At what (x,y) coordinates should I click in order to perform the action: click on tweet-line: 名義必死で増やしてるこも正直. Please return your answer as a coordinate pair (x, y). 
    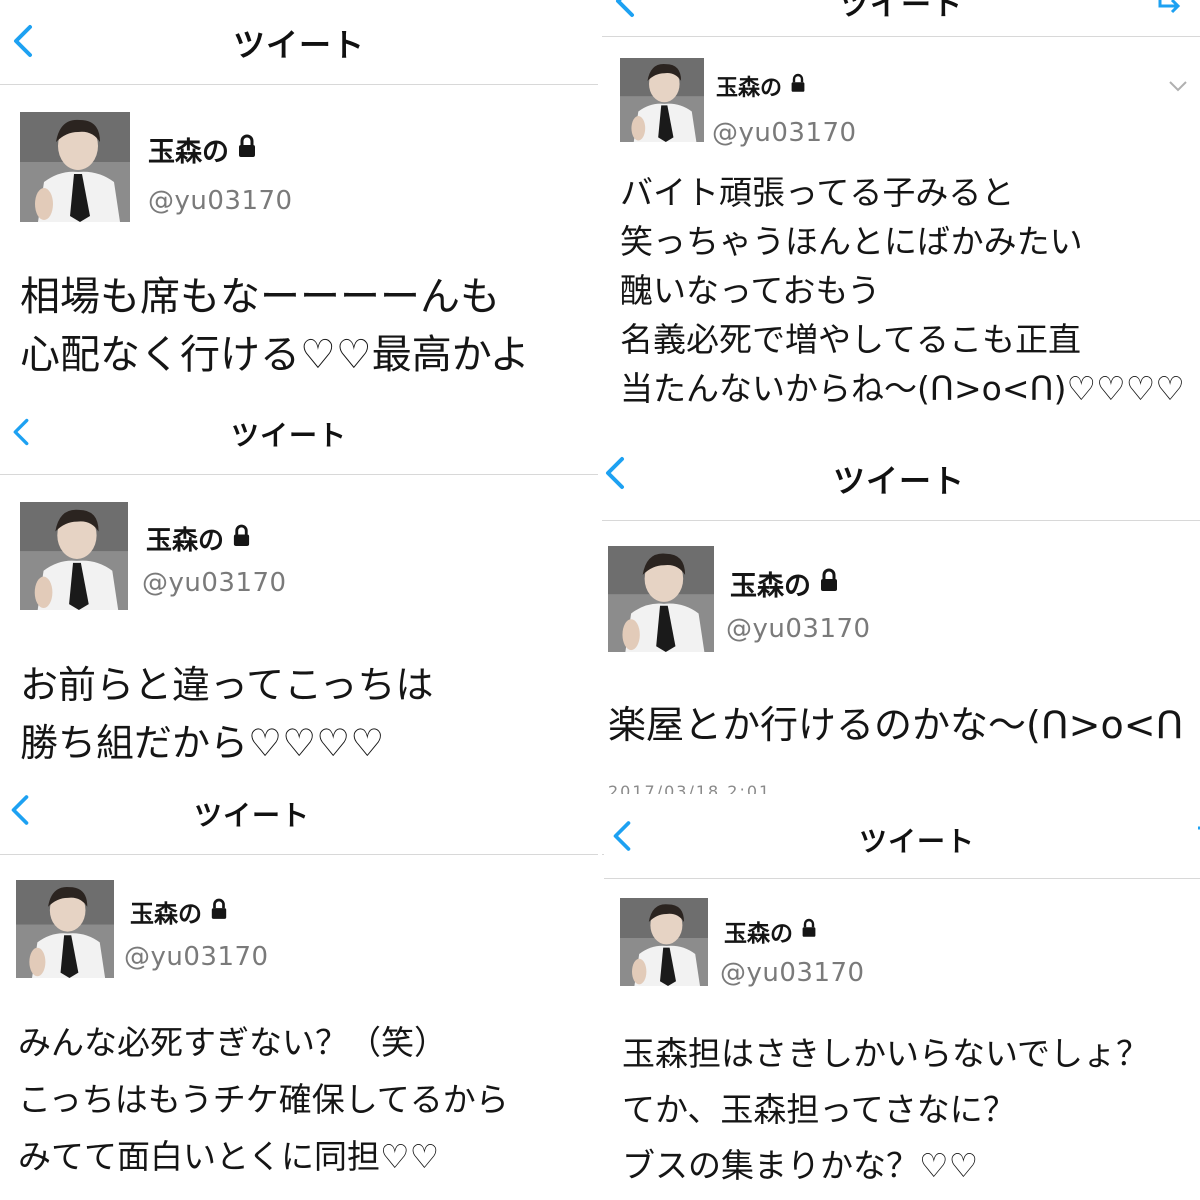
    Looking at the image, I should click on (851, 339).